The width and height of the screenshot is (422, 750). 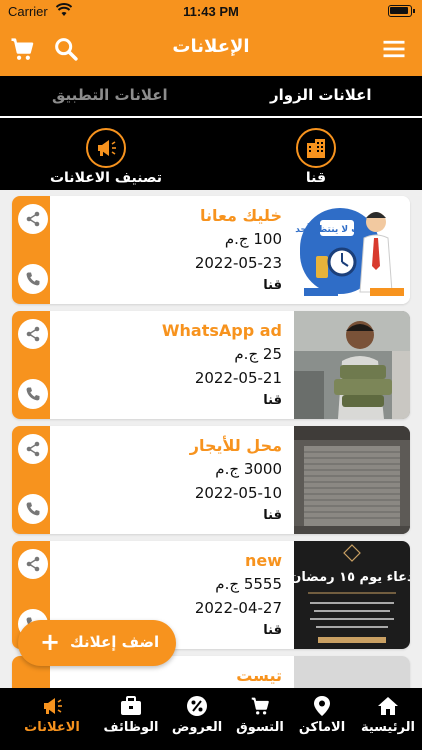 What do you see at coordinates (316, 178) in the screenshot?
I see `category-qena-label: قنا` at bounding box center [316, 178].